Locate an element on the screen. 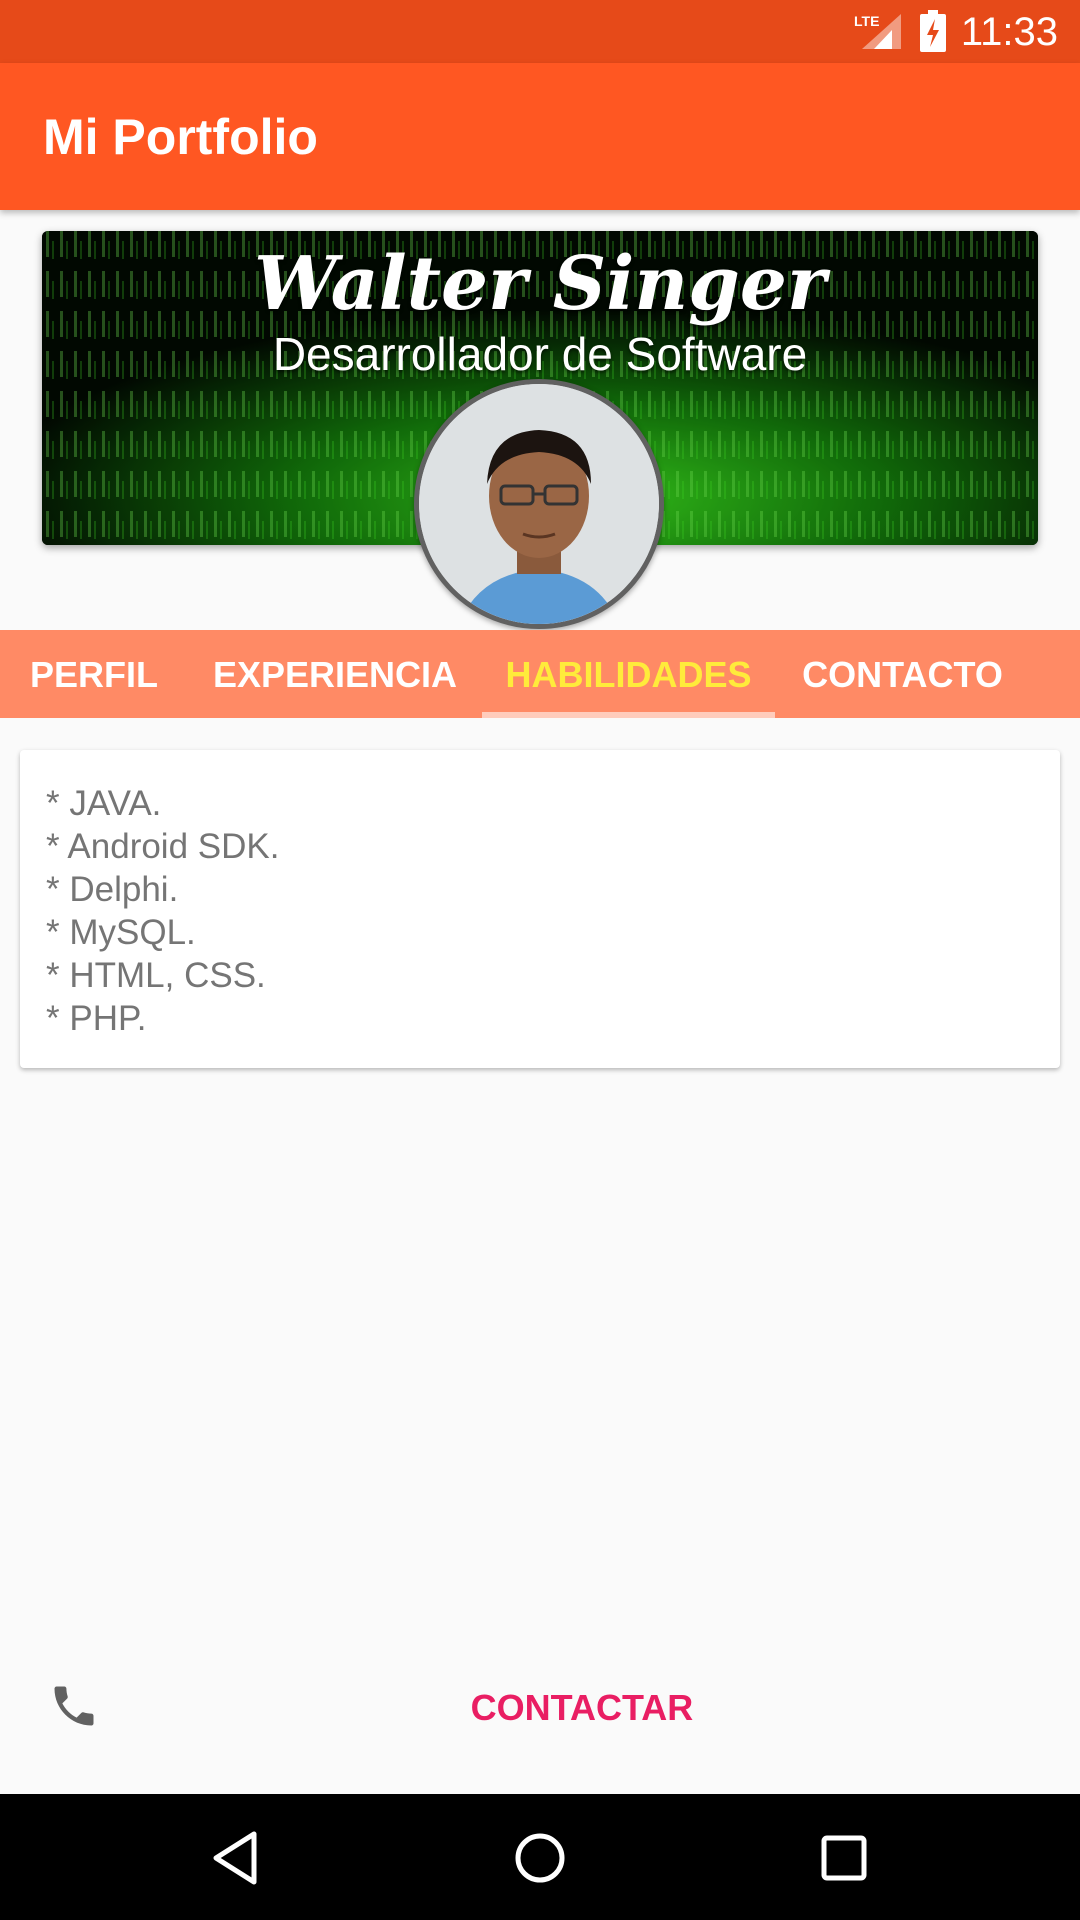 The height and width of the screenshot is (1920, 1080). profile-name: Walter Singer is located at coordinates (540, 284).